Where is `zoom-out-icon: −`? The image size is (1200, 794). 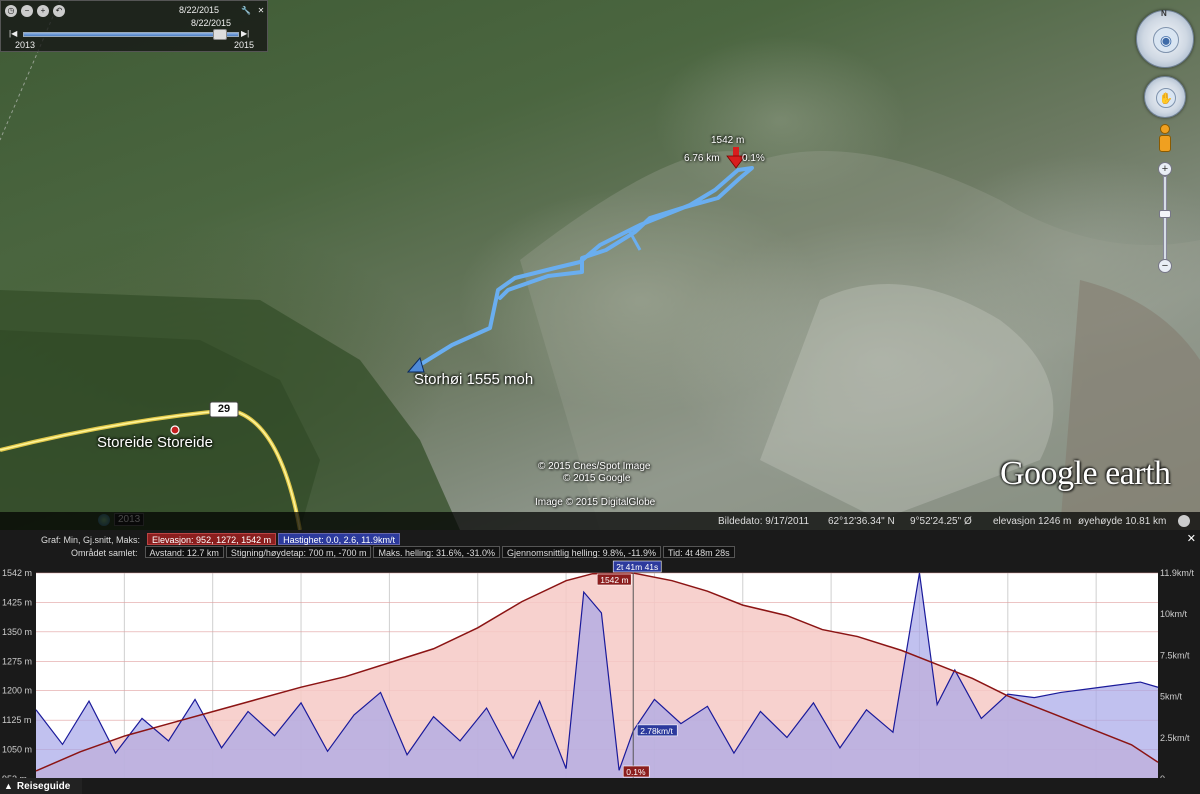 zoom-out-icon: − is located at coordinates (27, 11).